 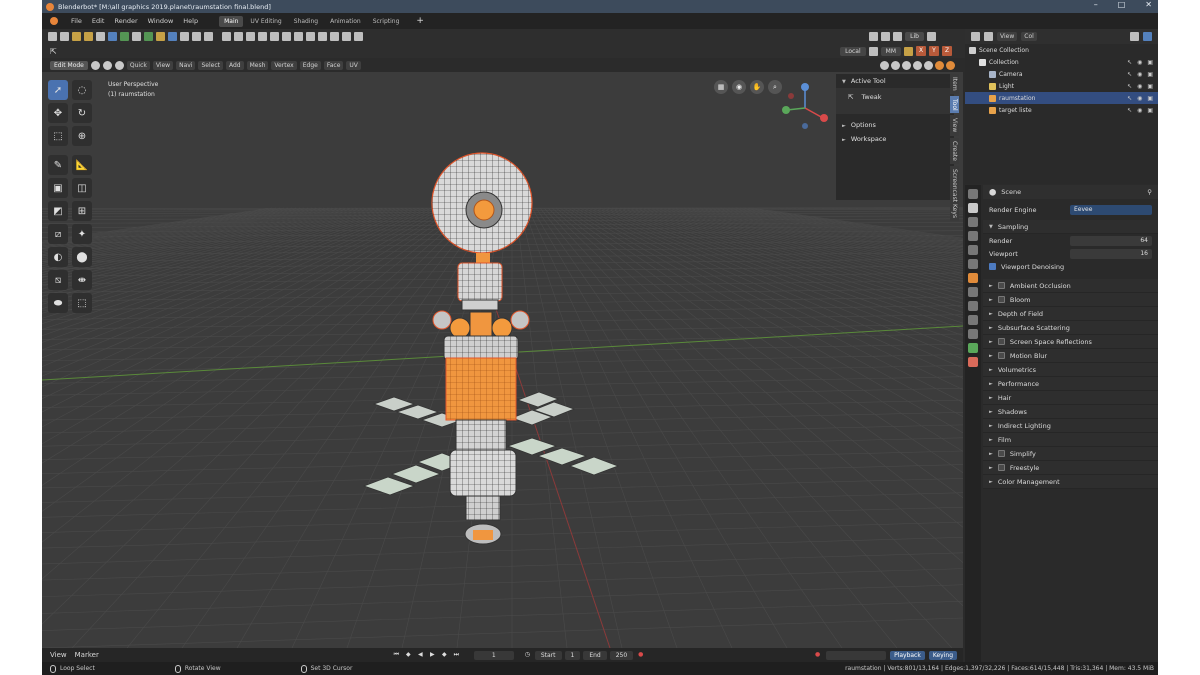 I want to click on grid-icon, so click(x=346, y=36).